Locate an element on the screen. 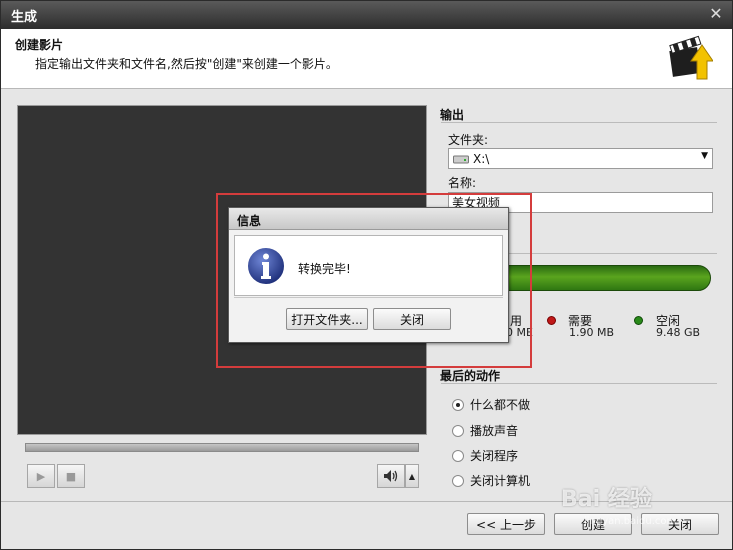 This screenshot has width=733, height=550. name-label: 名称: is located at coordinates (462, 183).